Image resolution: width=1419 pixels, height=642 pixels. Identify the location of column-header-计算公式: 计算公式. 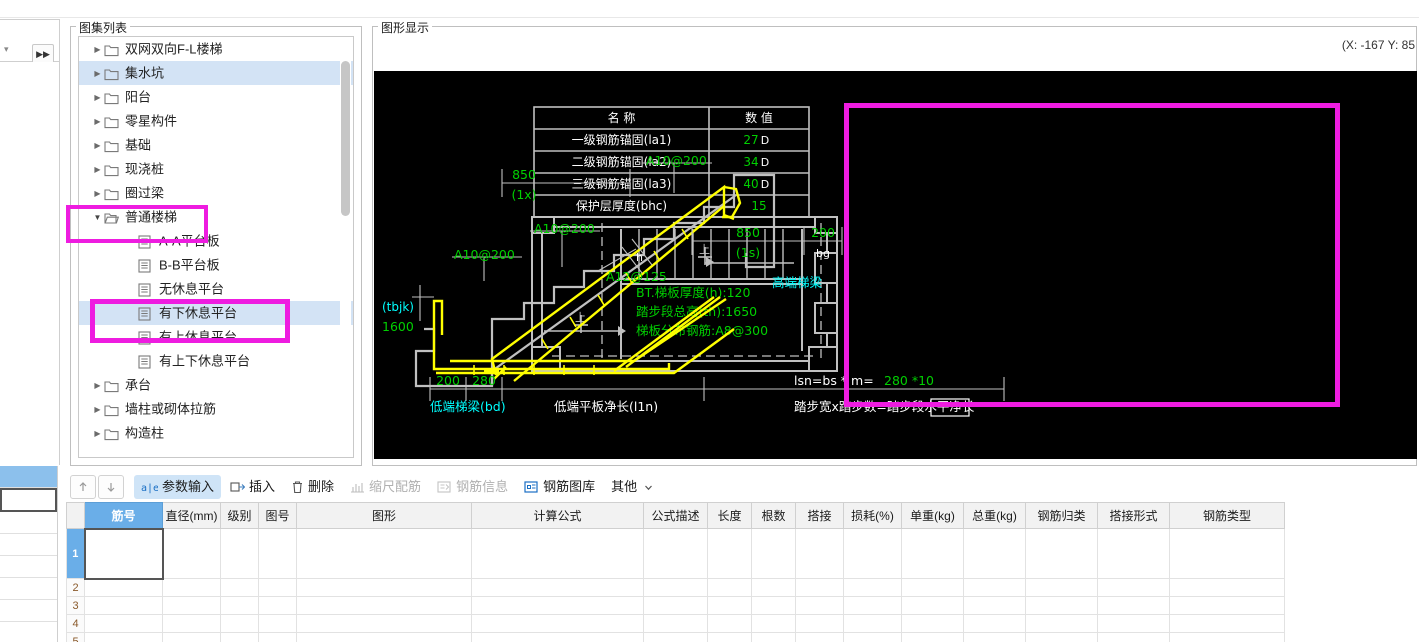
(557, 515).